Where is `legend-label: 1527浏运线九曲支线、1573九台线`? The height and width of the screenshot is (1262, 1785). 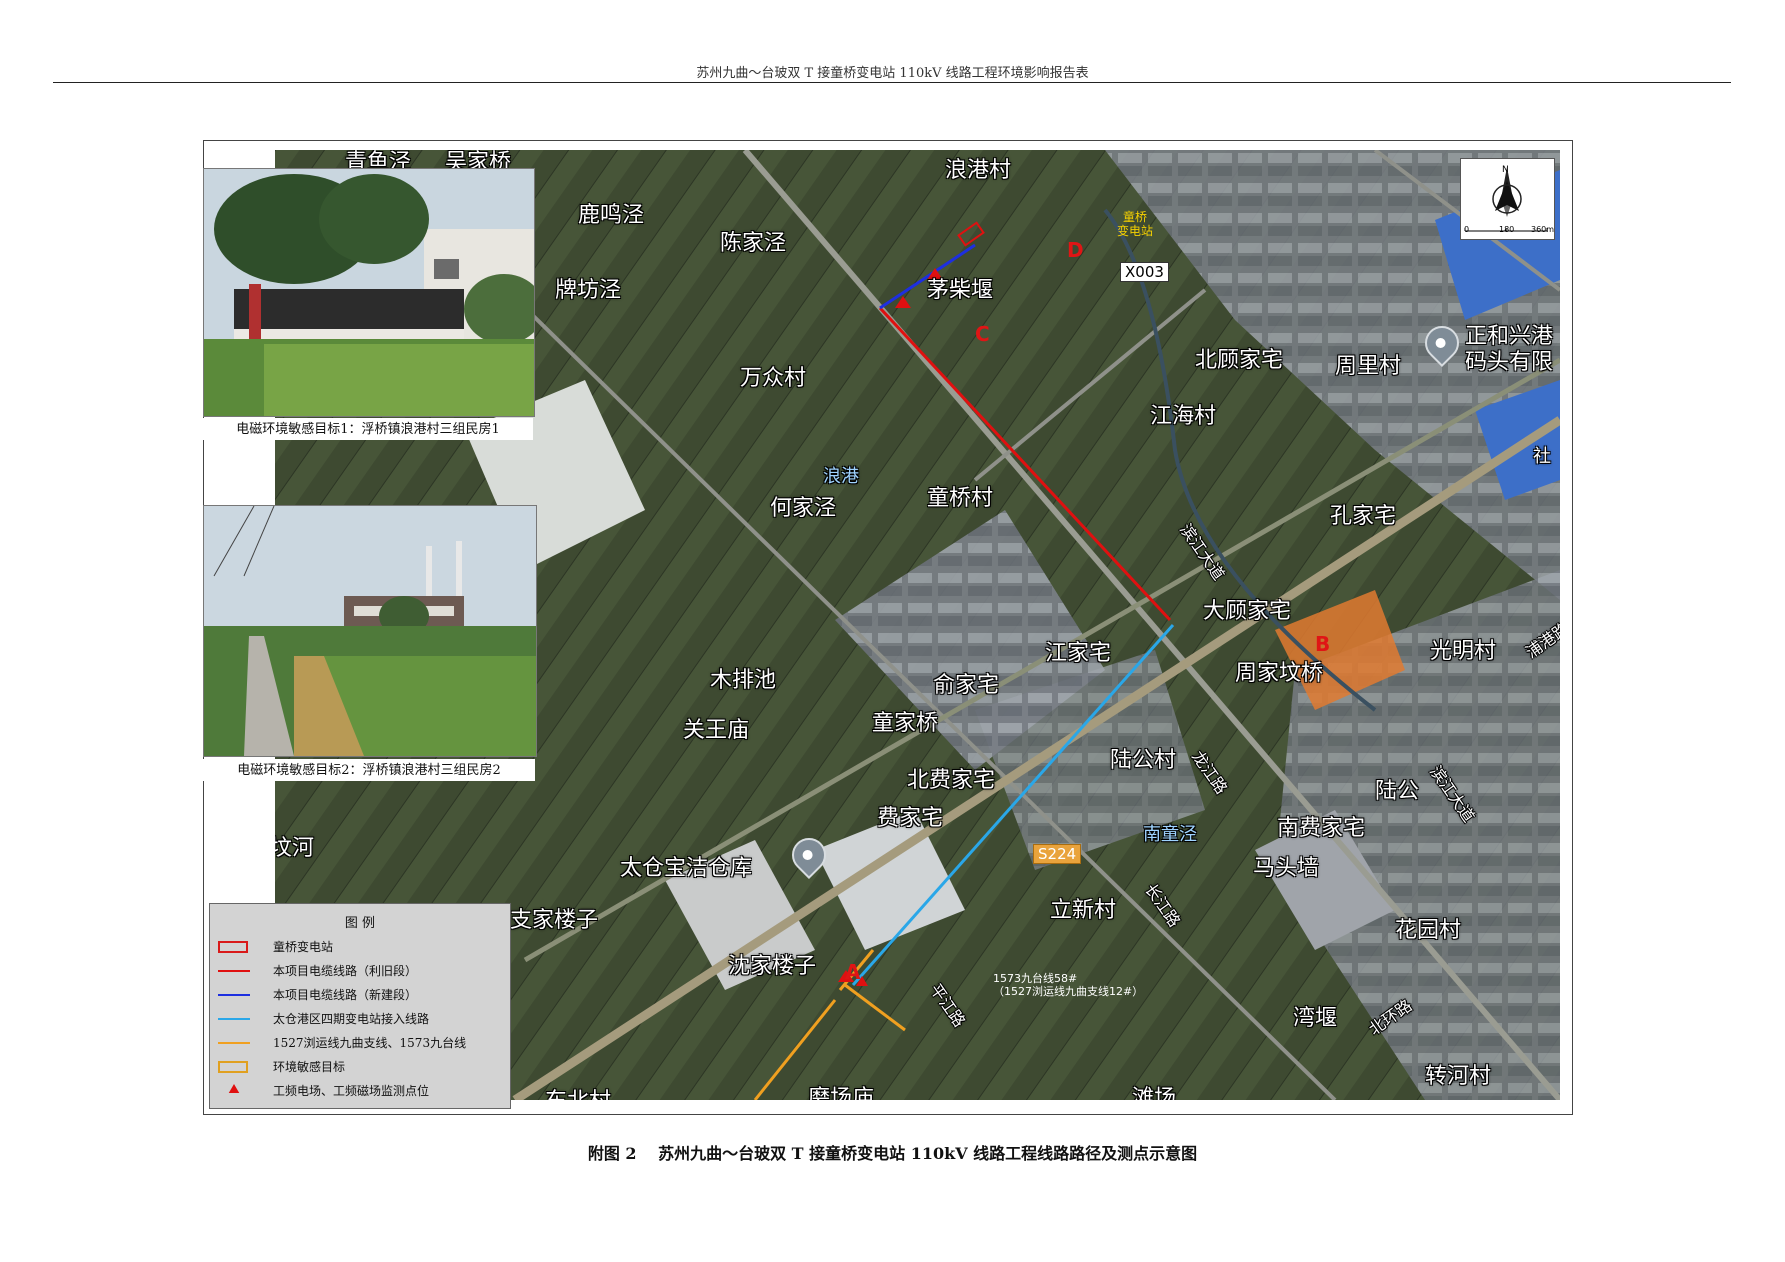 legend-label: 1527浏运线九曲支线、1573九台线 is located at coordinates (370, 1043).